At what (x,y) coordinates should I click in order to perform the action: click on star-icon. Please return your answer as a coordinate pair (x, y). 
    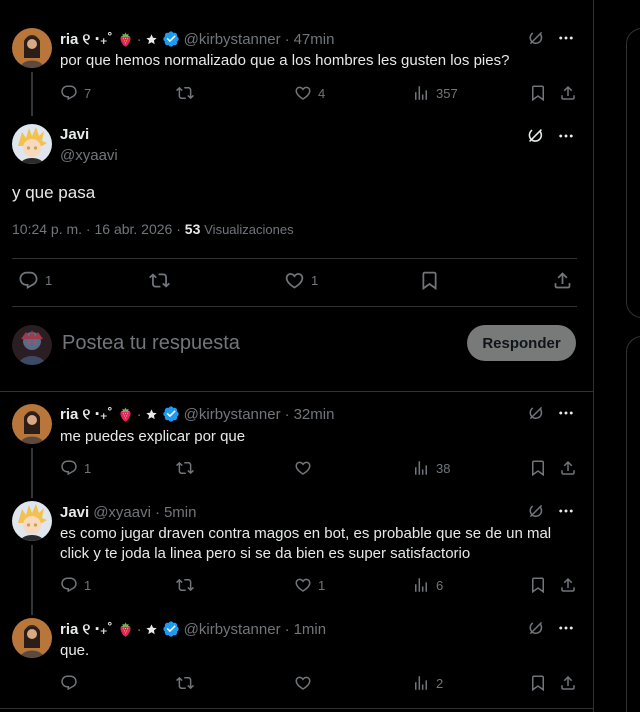
    Looking at the image, I should click on (151, 629).